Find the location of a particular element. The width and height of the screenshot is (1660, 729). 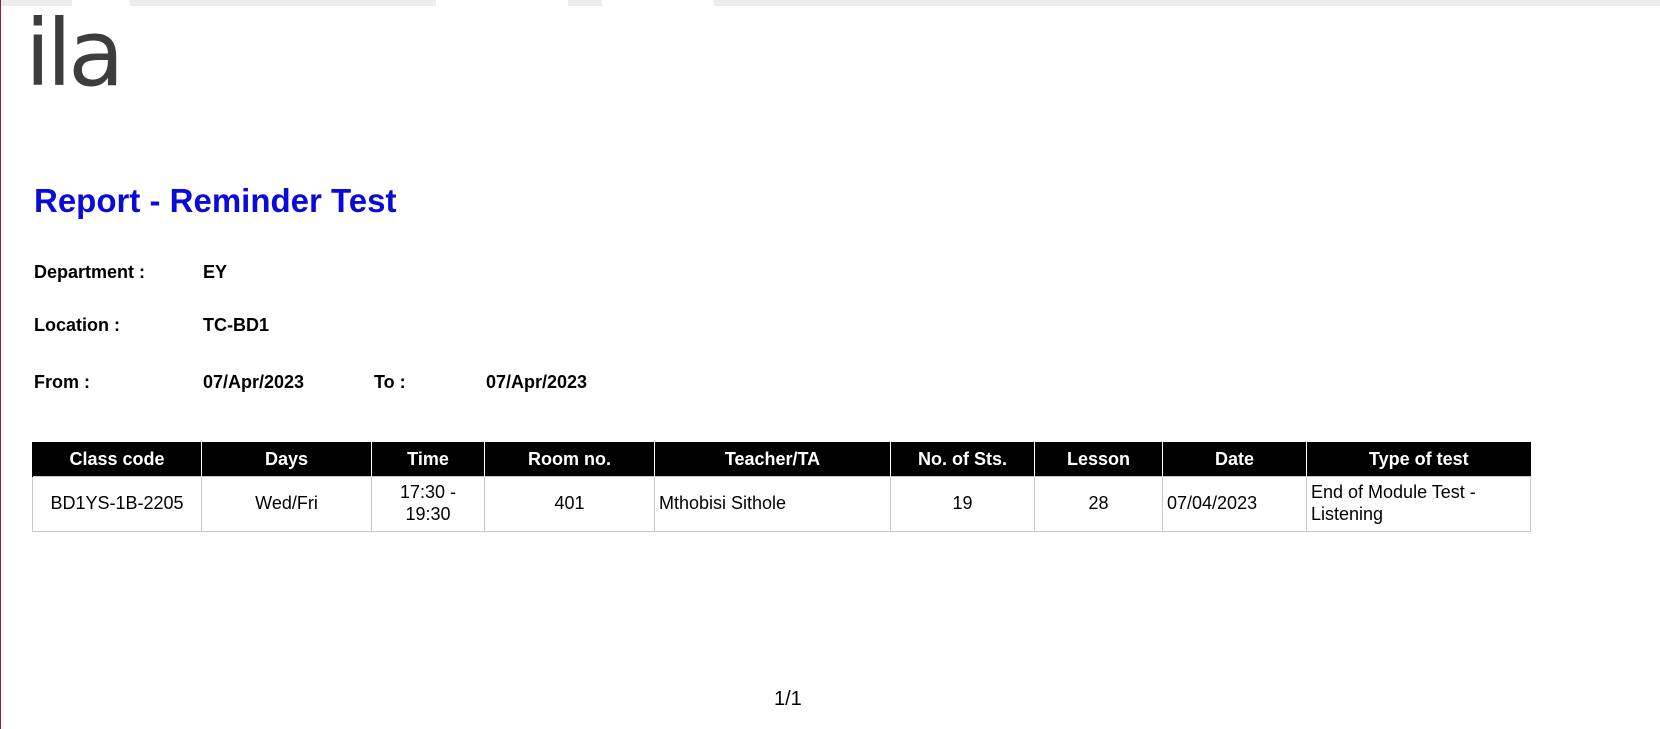

header-lesson: Lesson is located at coordinates (1098, 459).